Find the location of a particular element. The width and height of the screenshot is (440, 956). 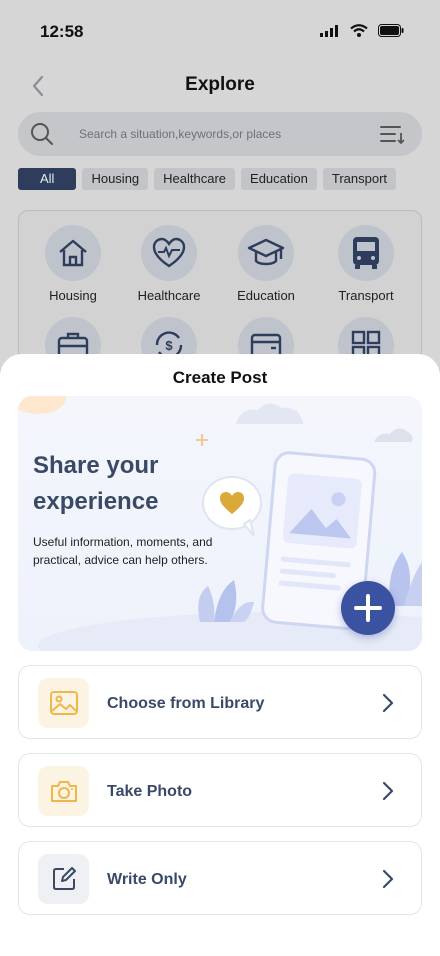

chip-transport: Transport is located at coordinates (359, 179).